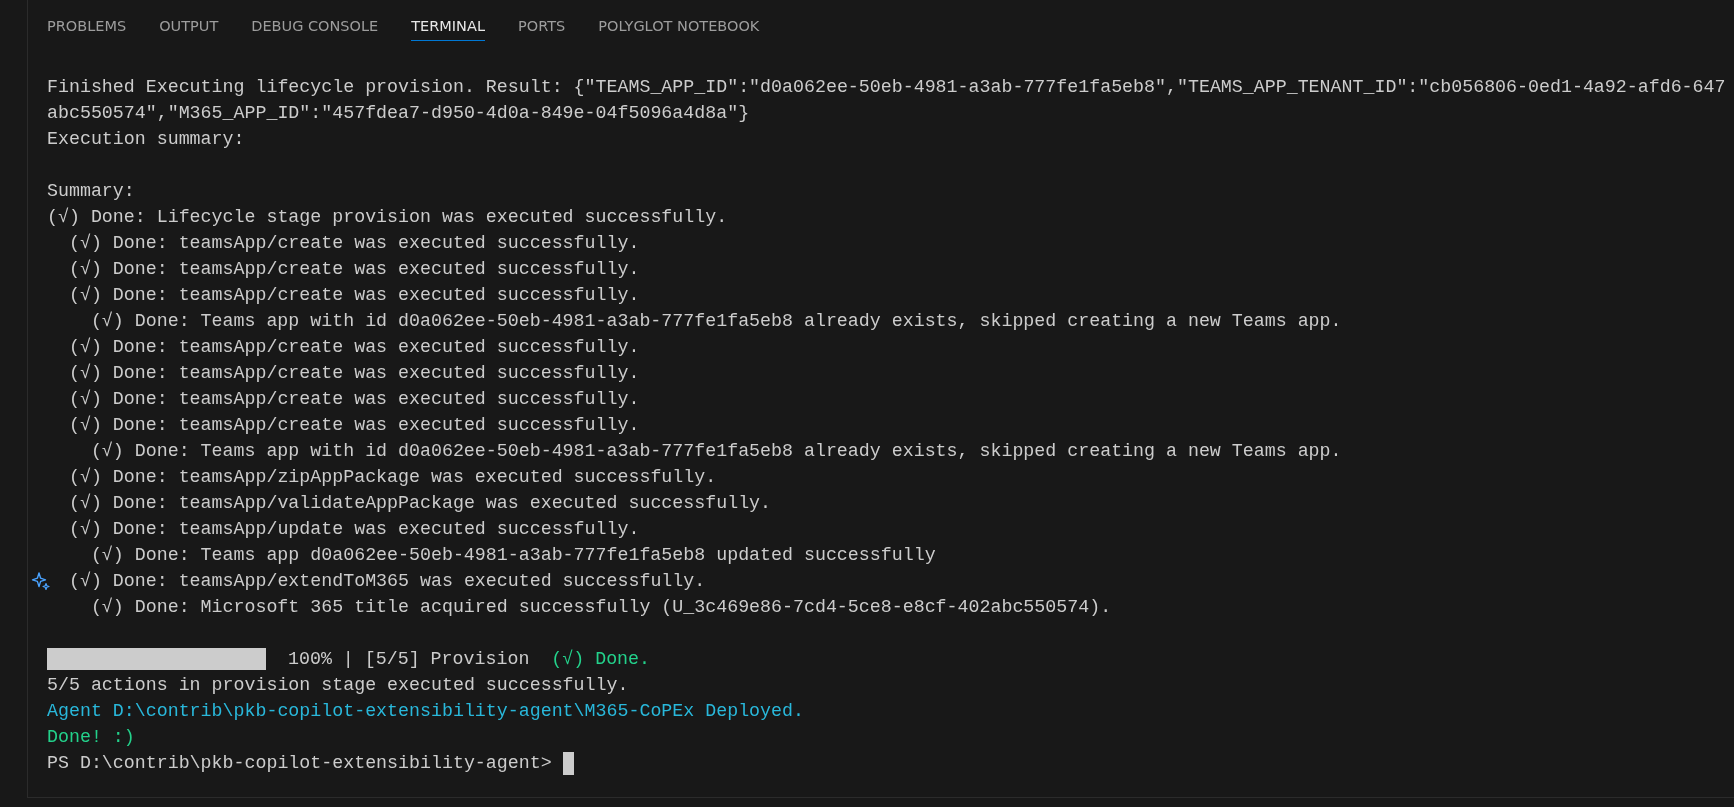 The height and width of the screenshot is (807, 1734). Describe the element at coordinates (409, 659) in the screenshot. I see `progress-text: 100% | [5/5] Provision` at that location.